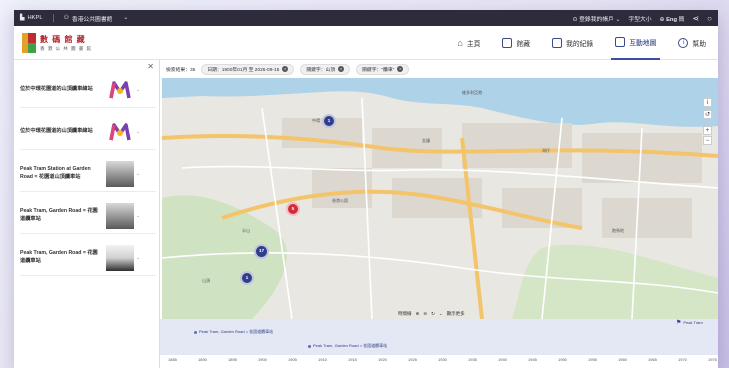 The width and height of the screenshot is (729, 368). I want to click on filter-chip-label: 日期：1900年01月 至 2025-09-15, so click(243, 70).